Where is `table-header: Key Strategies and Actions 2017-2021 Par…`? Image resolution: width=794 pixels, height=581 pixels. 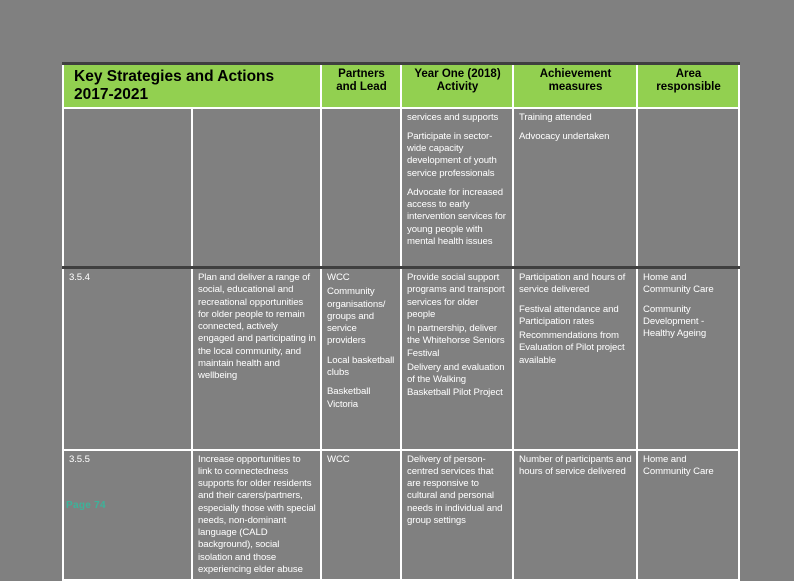
table-header: Key Strategies and Actions 2017-2021 Par… is located at coordinates (401, 85).